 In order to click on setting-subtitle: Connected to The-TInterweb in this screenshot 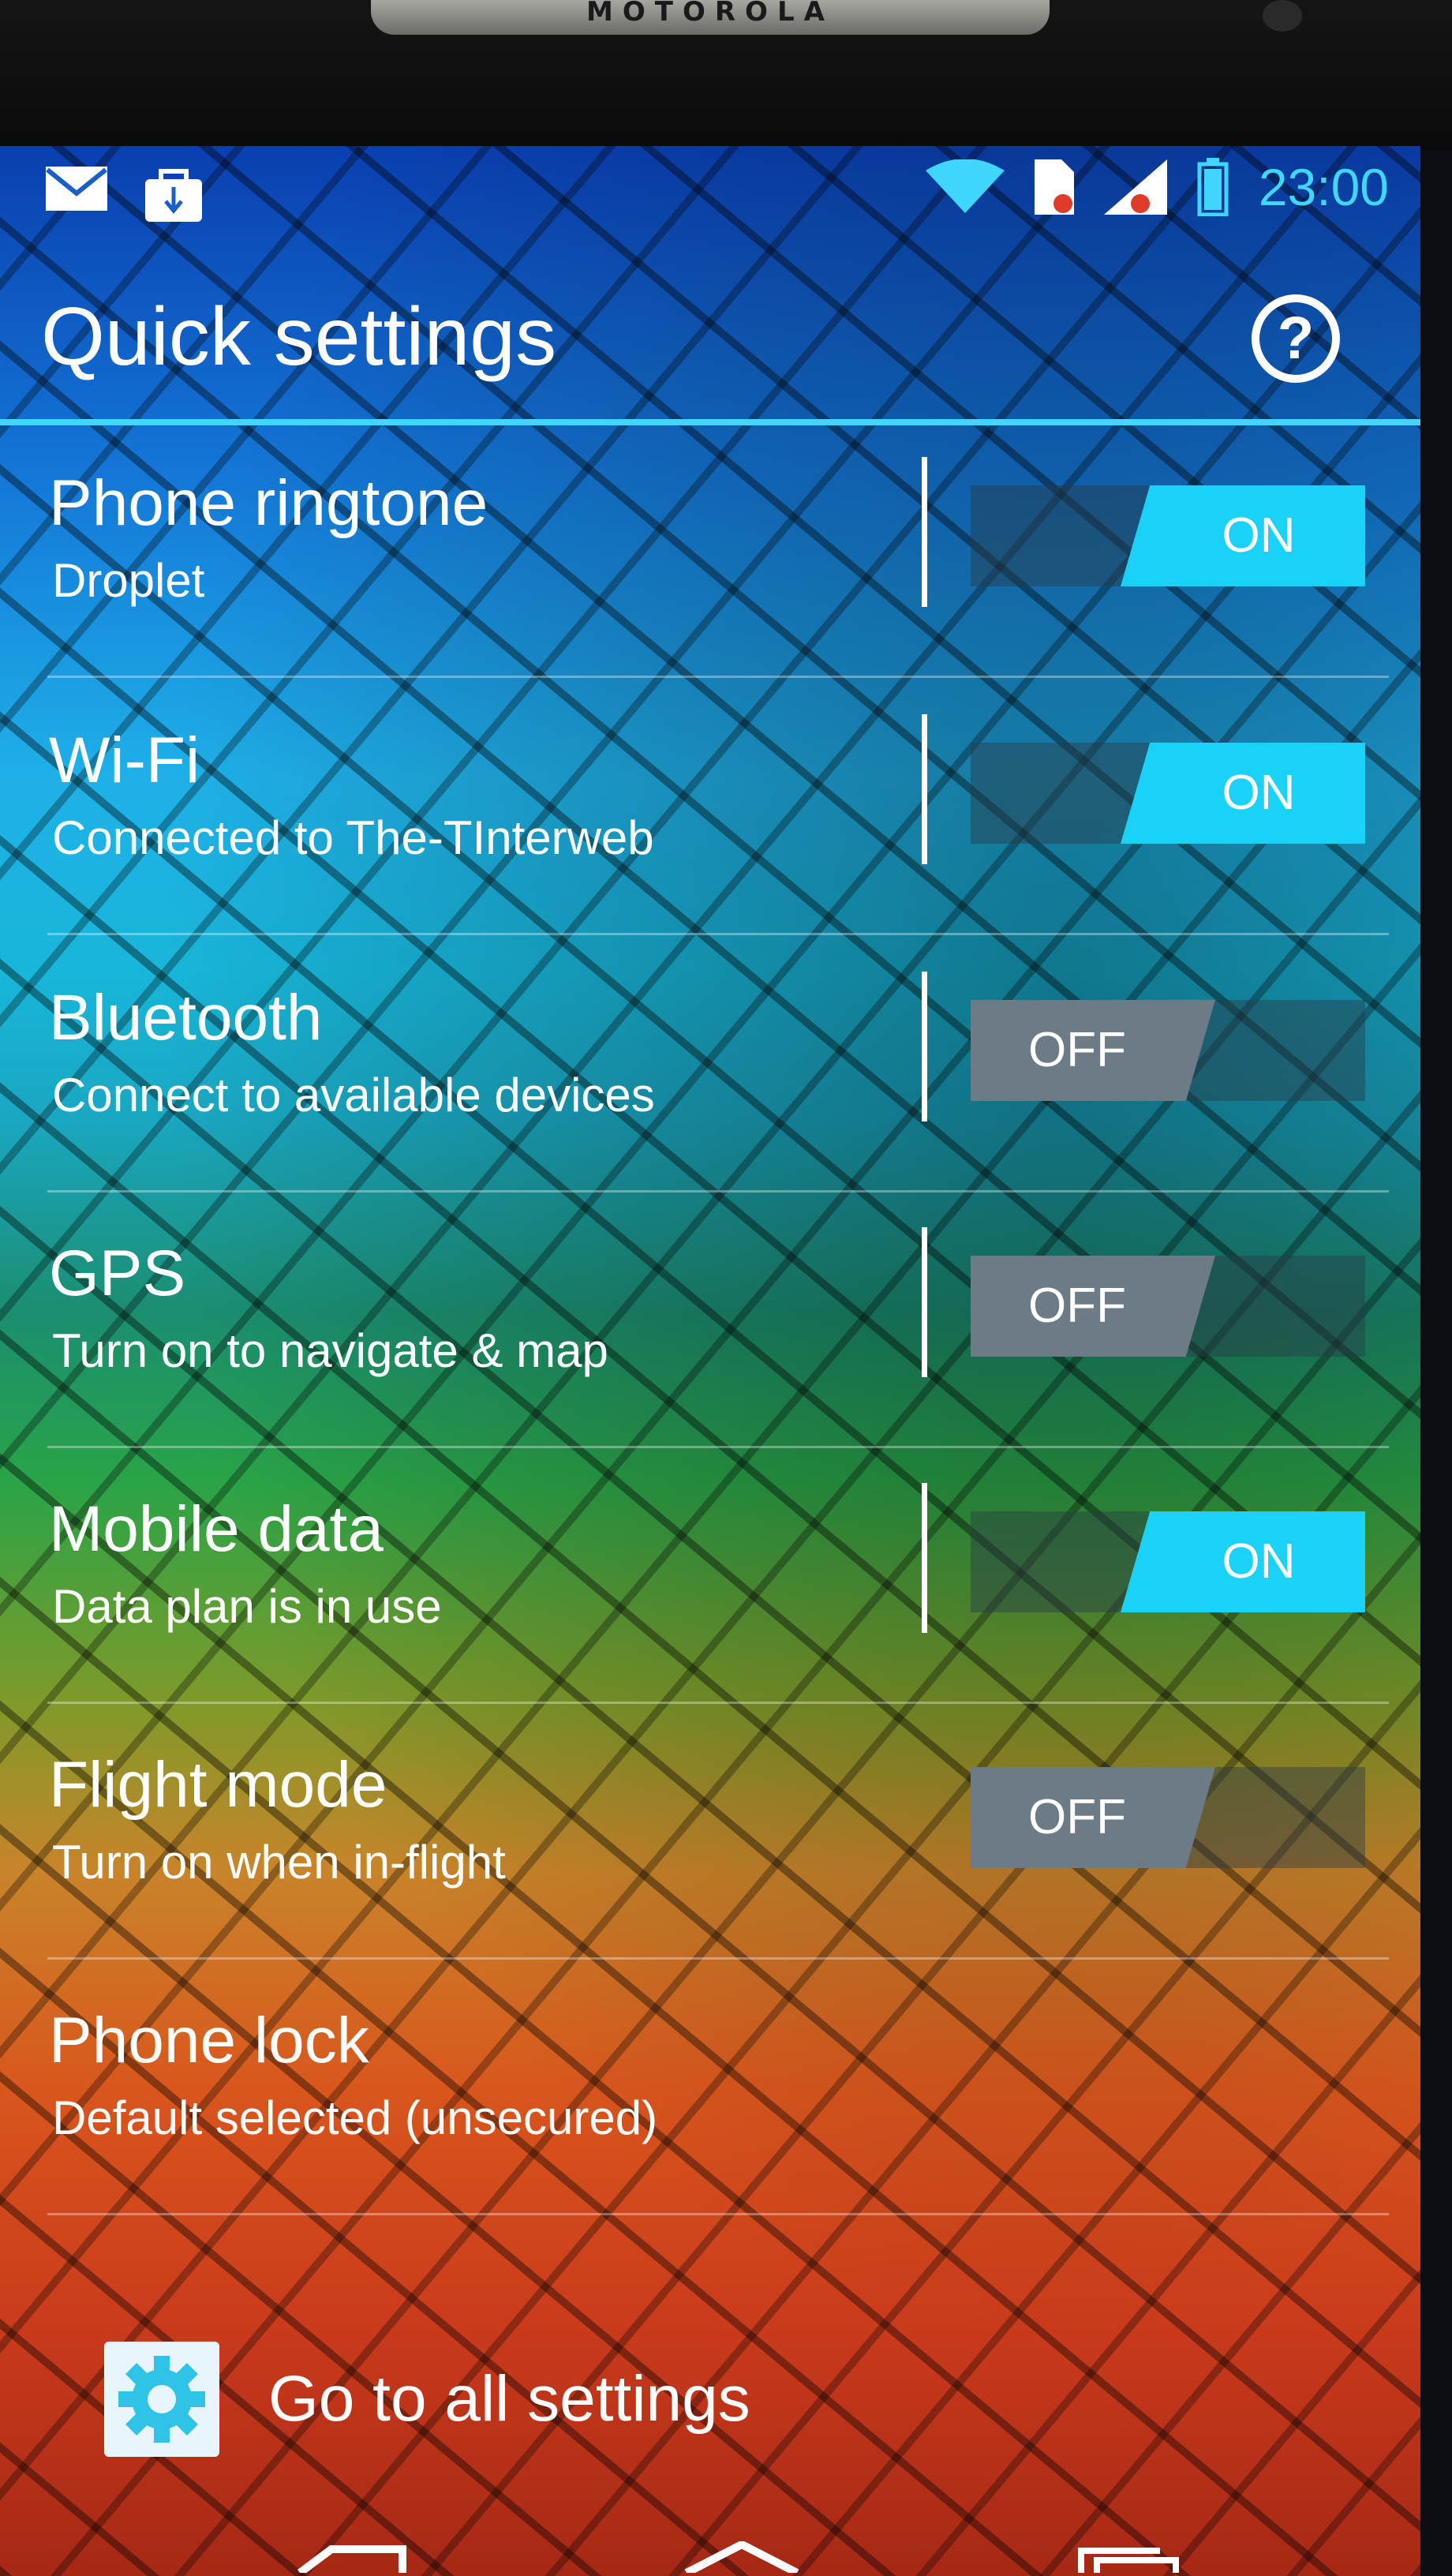, I will do `click(353, 837)`.